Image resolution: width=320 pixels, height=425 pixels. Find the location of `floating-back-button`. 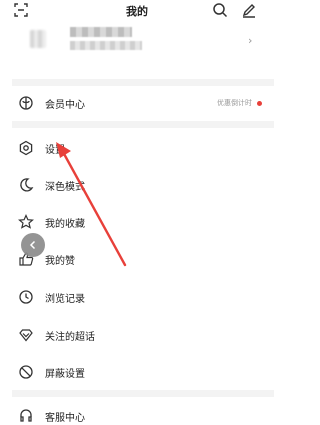

floating-back-button is located at coordinates (33, 245).